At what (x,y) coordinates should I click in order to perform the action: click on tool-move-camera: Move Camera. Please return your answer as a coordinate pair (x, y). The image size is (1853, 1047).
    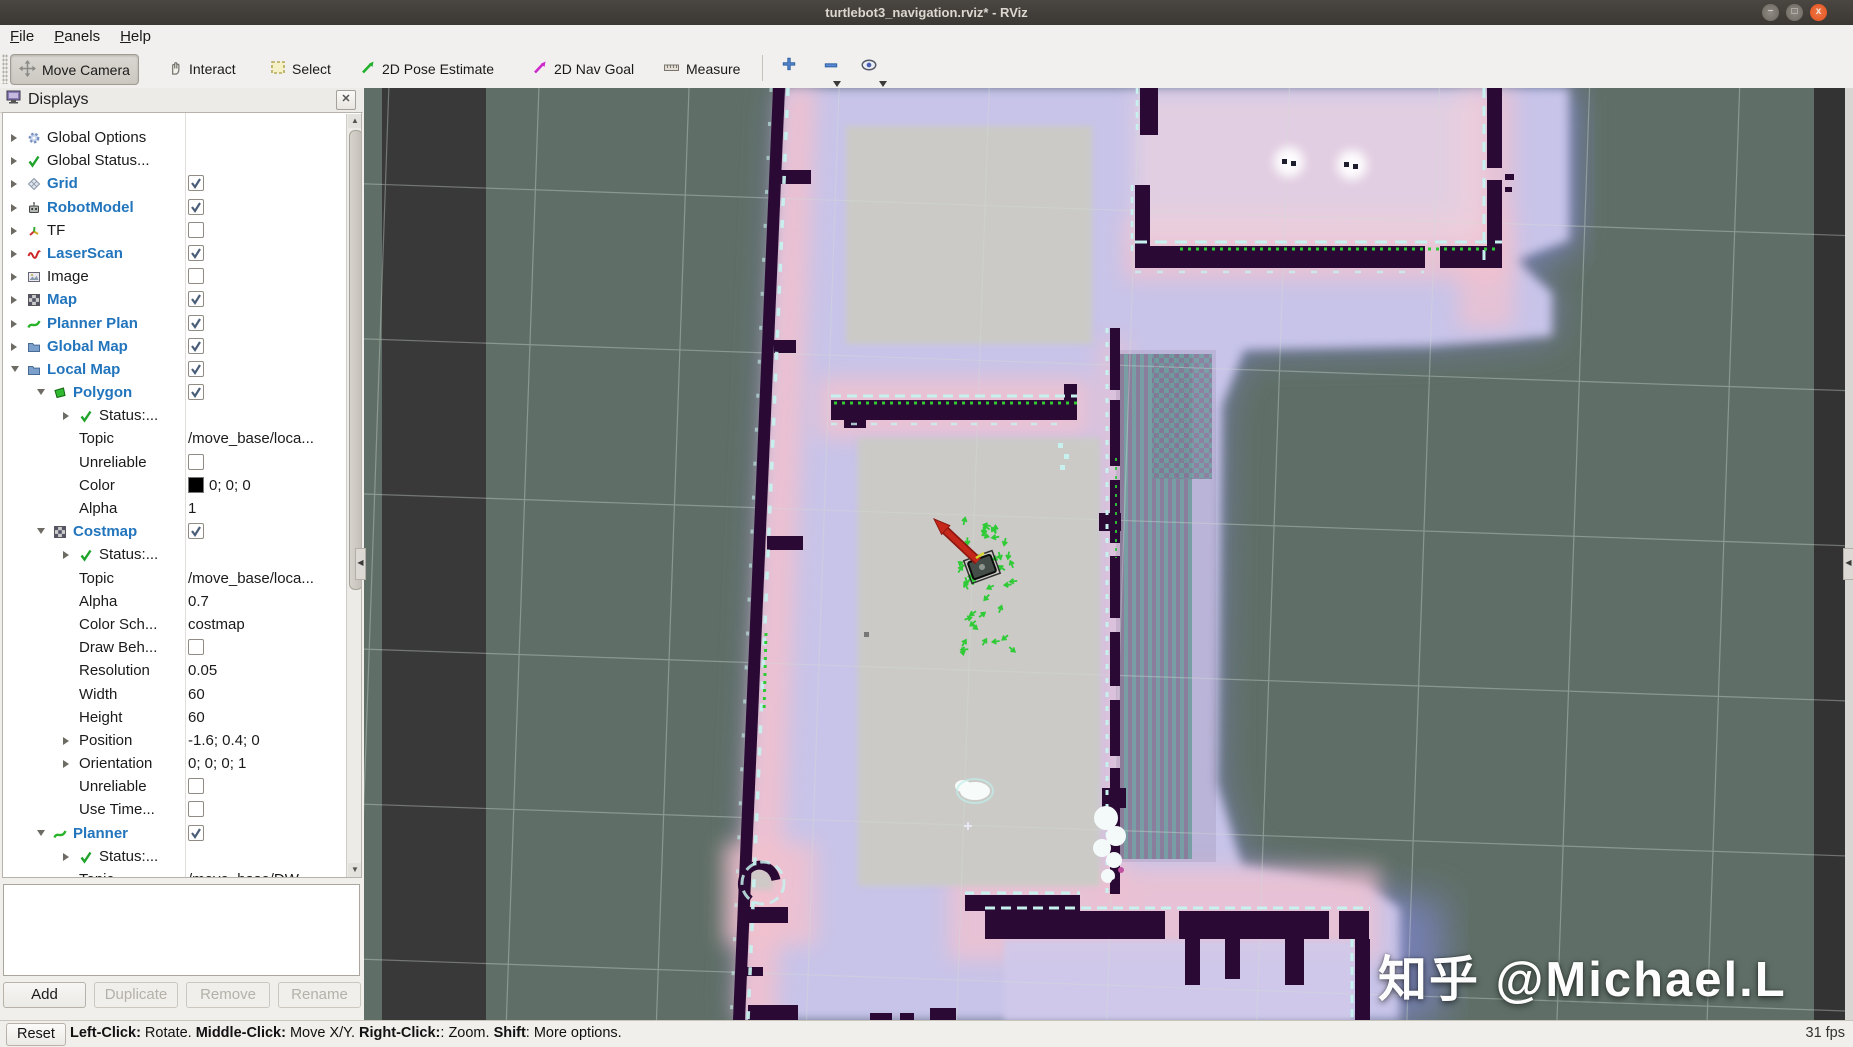
    Looking at the image, I should click on (74, 69).